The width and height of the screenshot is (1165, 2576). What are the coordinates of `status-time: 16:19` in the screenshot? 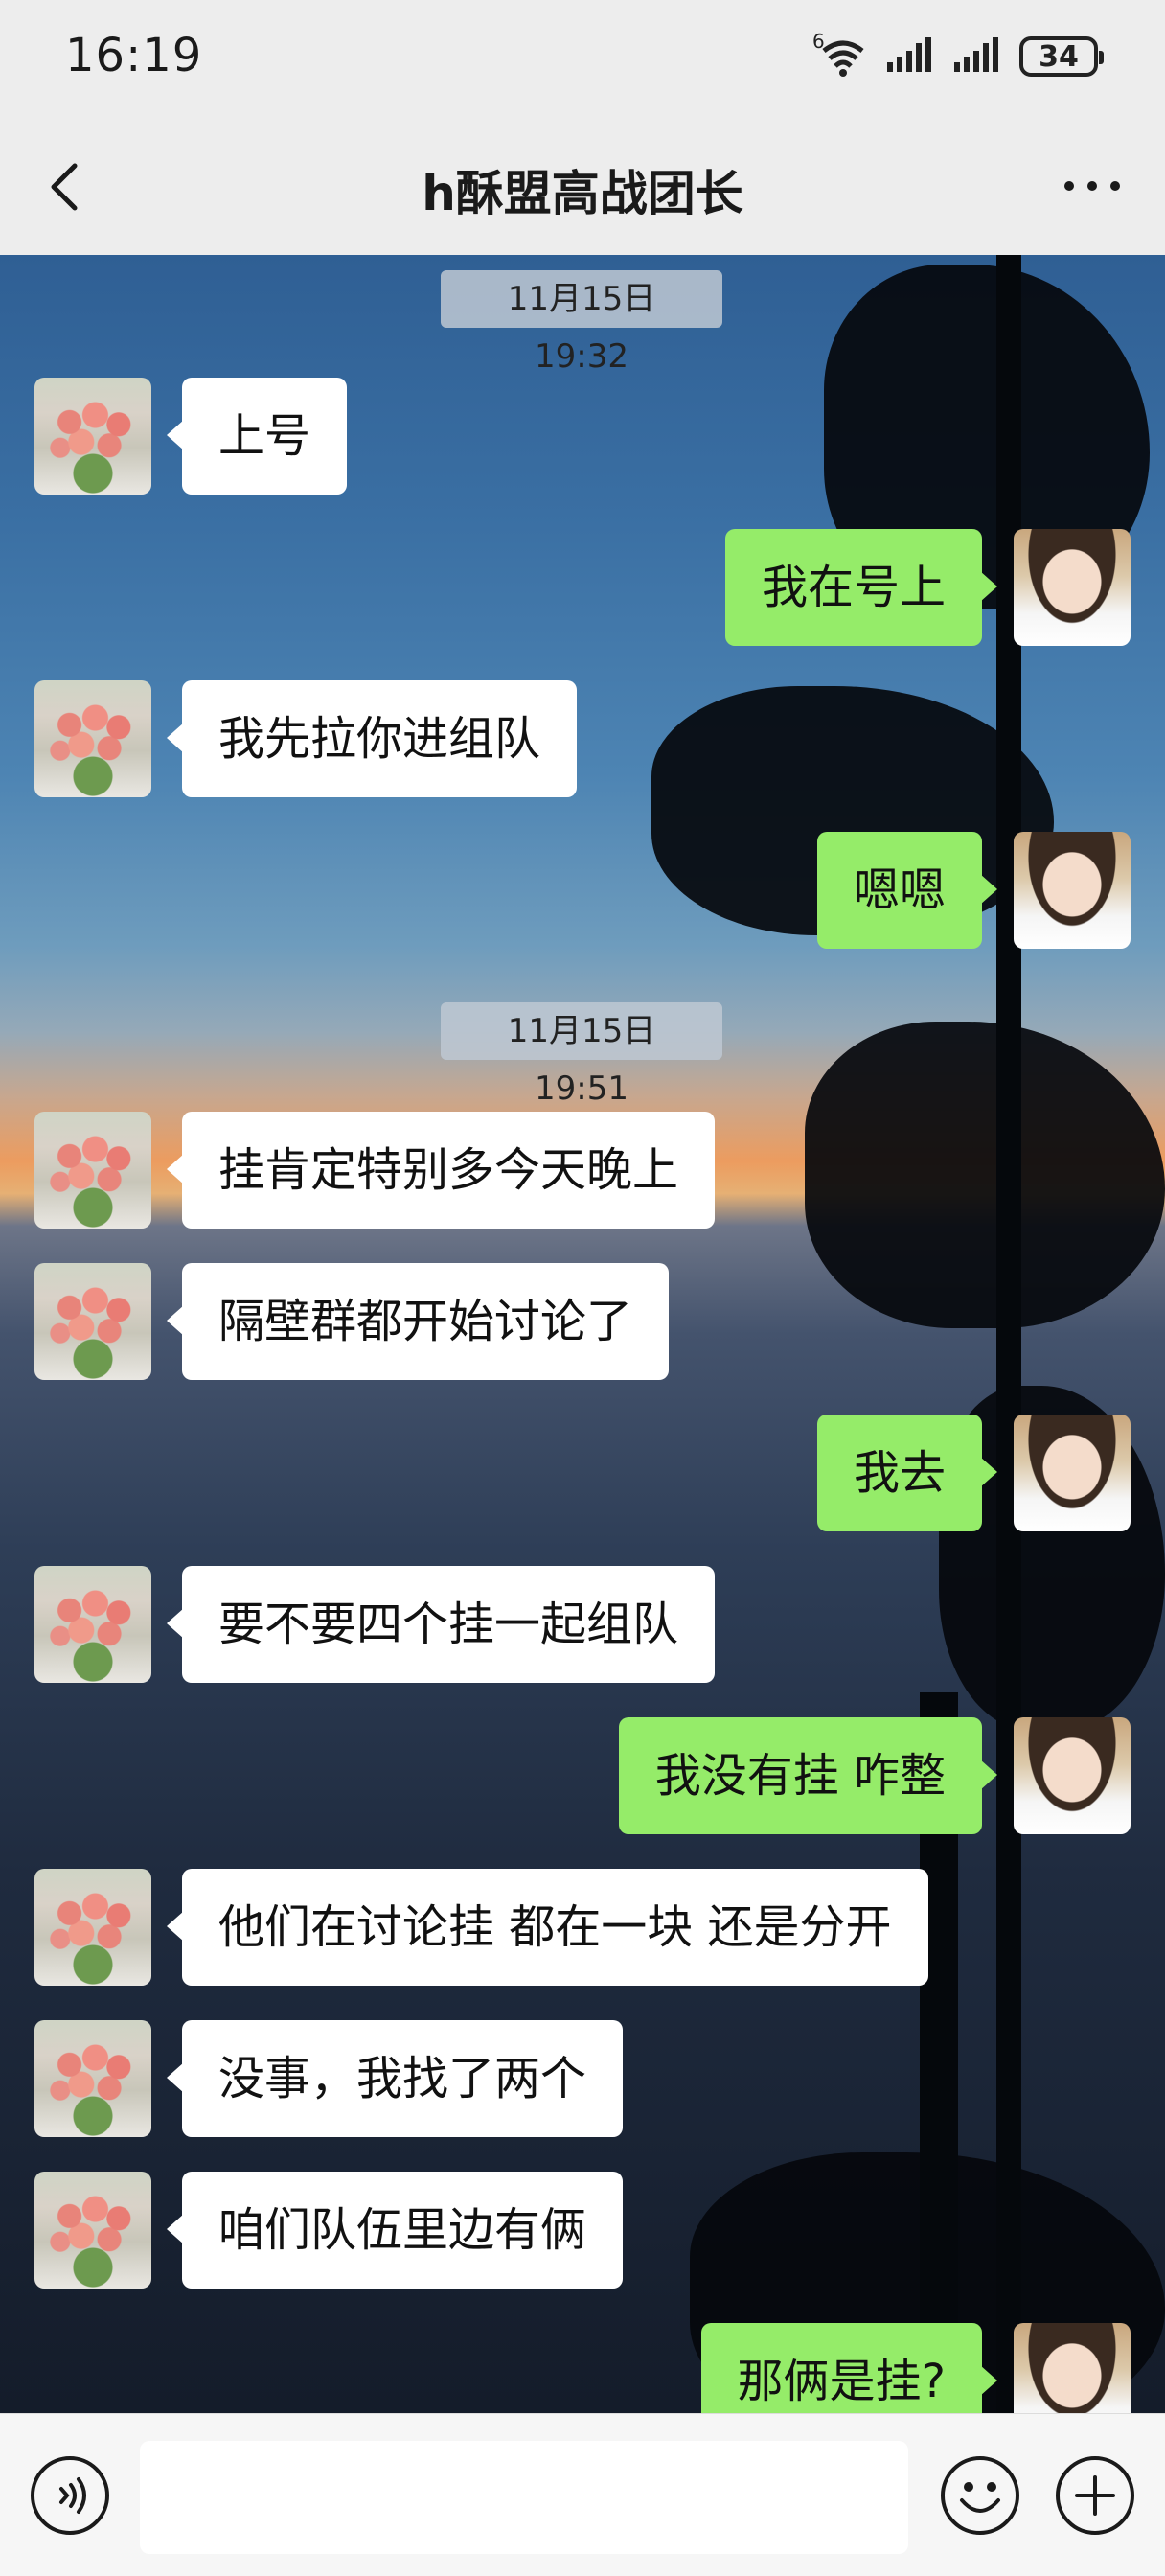 It's located at (134, 55).